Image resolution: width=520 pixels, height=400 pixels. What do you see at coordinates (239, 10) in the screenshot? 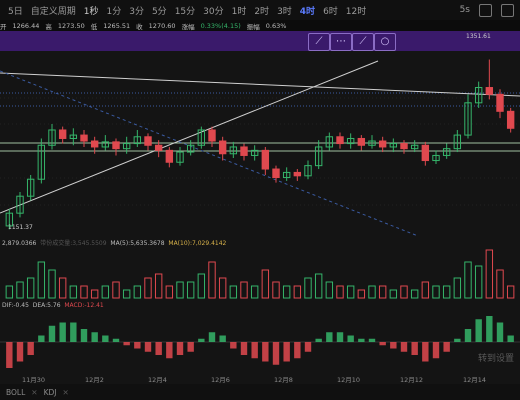
I see `tab-8: 1时` at bounding box center [239, 10].